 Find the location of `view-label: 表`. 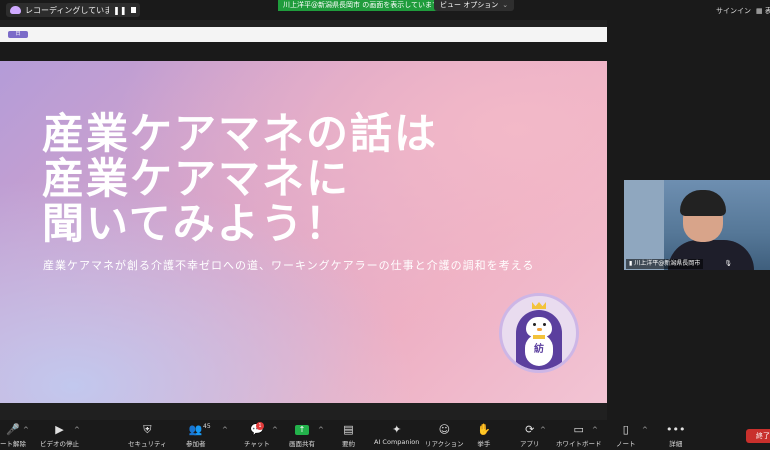

view-label: 表 is located at coordinates (767, 11).